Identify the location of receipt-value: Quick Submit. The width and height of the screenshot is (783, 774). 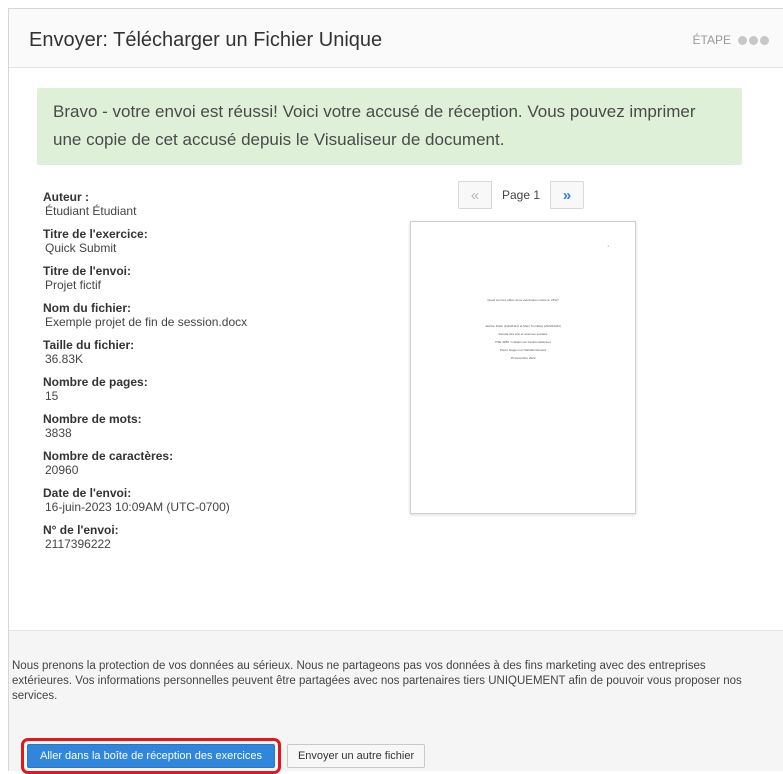
(81, 248).